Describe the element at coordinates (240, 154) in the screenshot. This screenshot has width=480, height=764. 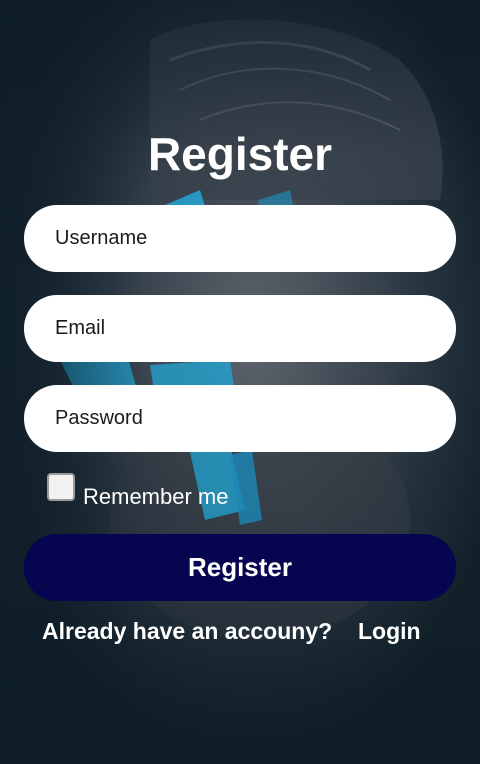
I see `page-title: Register` at that location.